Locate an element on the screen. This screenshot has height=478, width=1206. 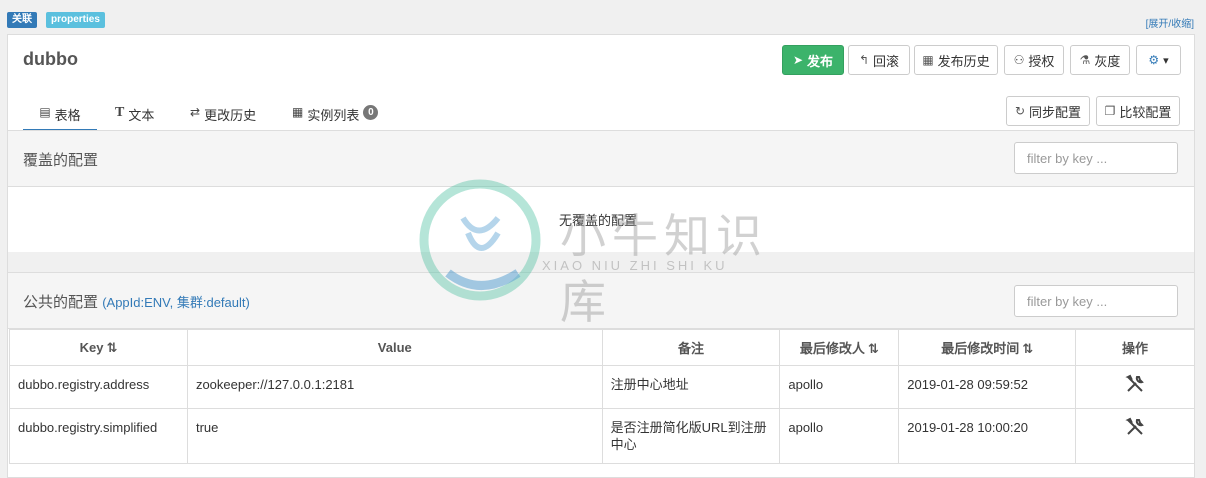
public-title: 公共的配置 (AppId:ENV, 集群:default) is located at coordinates (136, 301).